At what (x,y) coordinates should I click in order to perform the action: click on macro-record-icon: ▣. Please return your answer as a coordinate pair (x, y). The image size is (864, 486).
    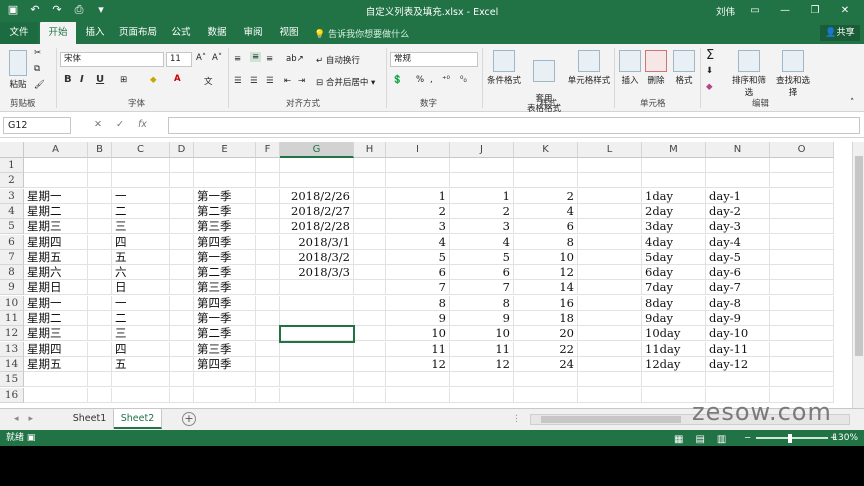
    Looking at the image, I should click on (31, 438).